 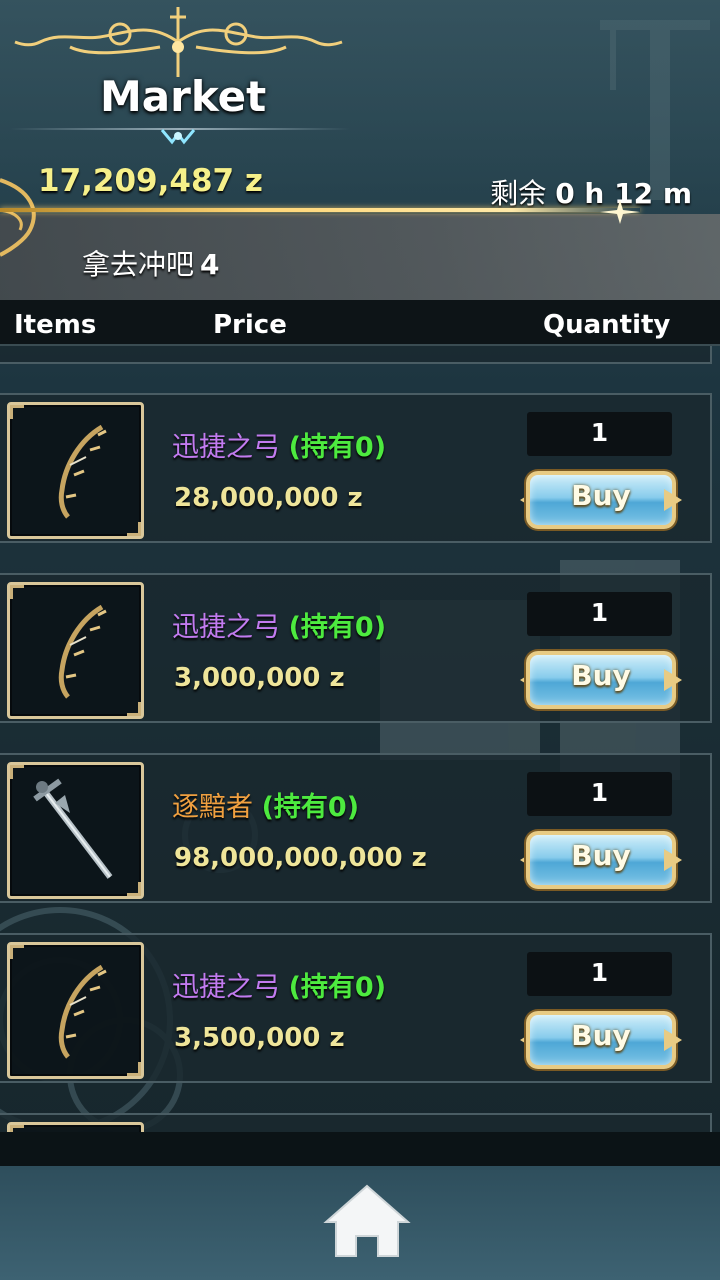 What do you see at coordinates (356, 648) in the screenshot?
I see `list-item: 迅捷之弓 (持有0) 3,000,000 z 1 Buy` at bounding box center [356, 648].